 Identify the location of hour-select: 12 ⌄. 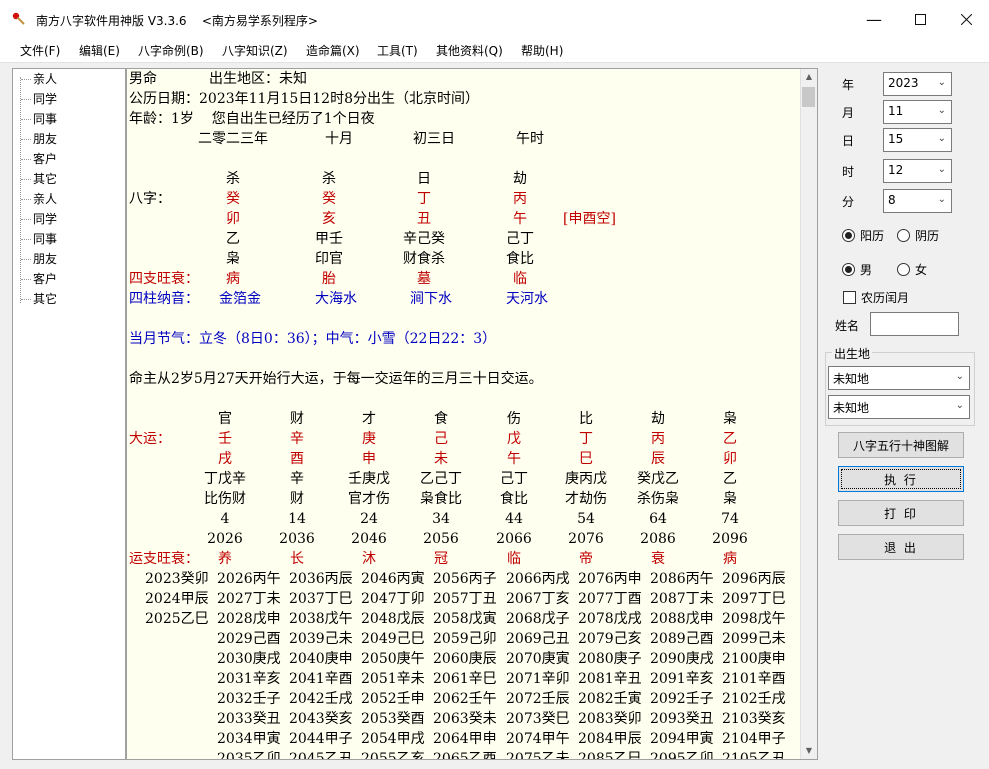
(917, 171).